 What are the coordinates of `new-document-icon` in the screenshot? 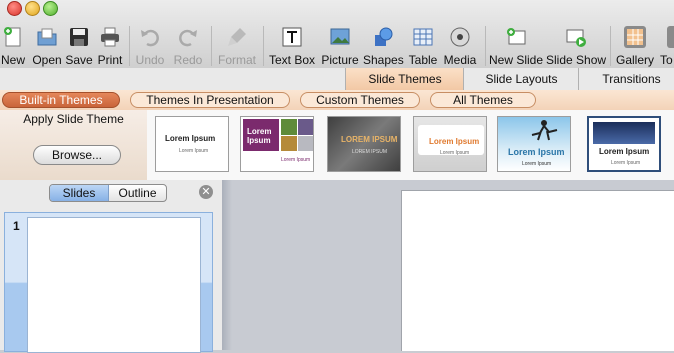 It's located at (12, 37).